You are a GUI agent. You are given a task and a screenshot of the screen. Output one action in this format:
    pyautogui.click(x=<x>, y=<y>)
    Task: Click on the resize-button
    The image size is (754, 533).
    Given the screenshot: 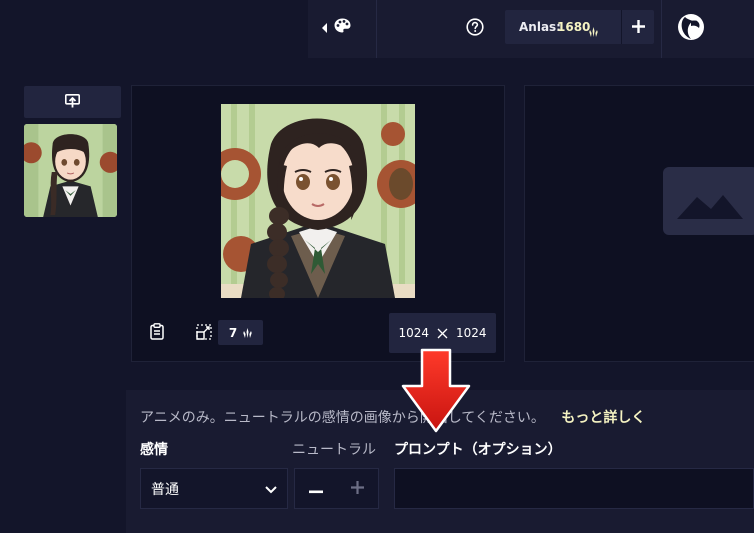 What is the action you would take?
    pyautogui.click(x=204, y=332)
    